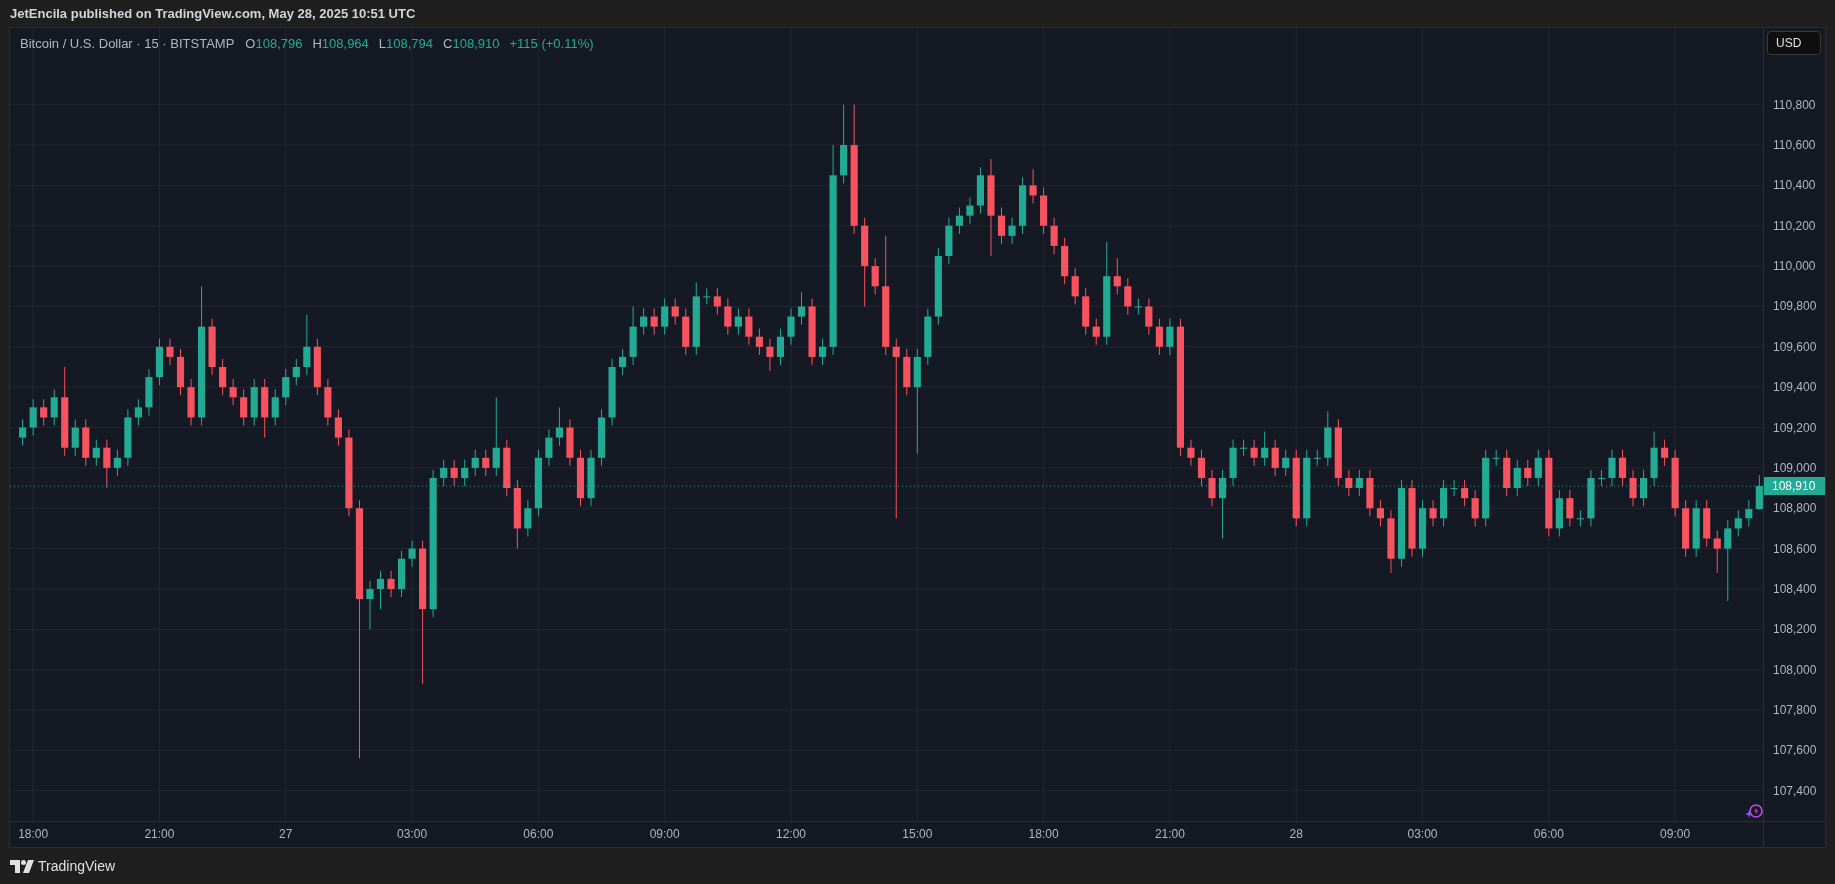  What do you see at coordinates (917, 834) in the screenshot?
I see `time-label: 15:00` at bounding box center [917, 834].